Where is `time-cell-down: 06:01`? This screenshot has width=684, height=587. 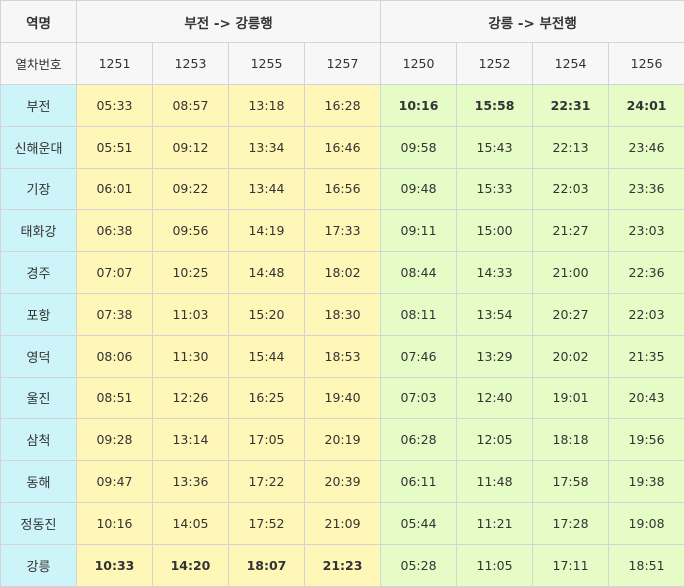 time-cell-down: 06:01 is located at coordinates (115, 189).